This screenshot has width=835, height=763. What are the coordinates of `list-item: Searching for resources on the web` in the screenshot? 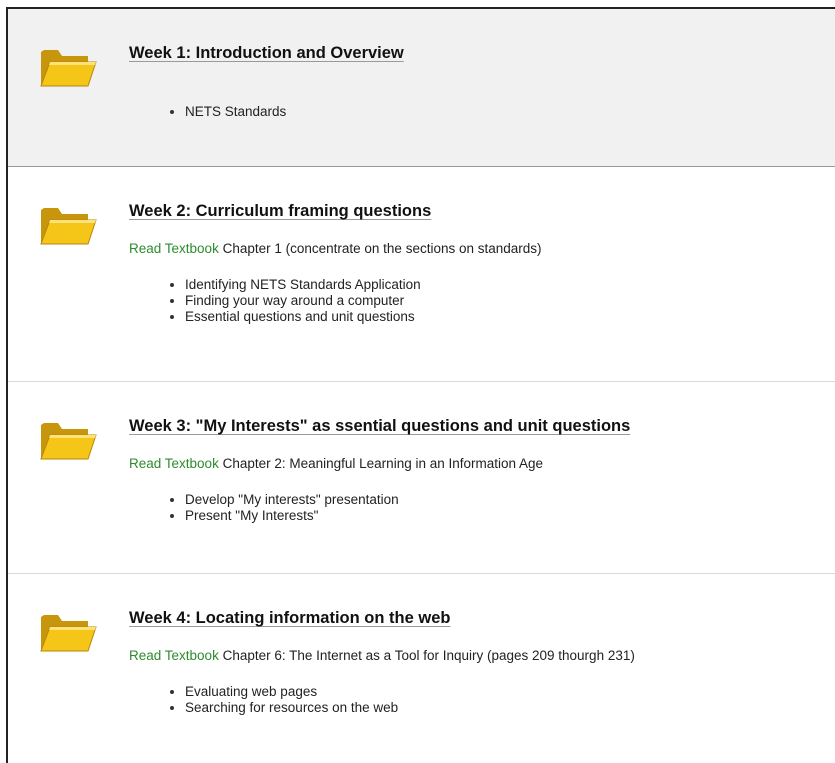 It's located at (283, 708).